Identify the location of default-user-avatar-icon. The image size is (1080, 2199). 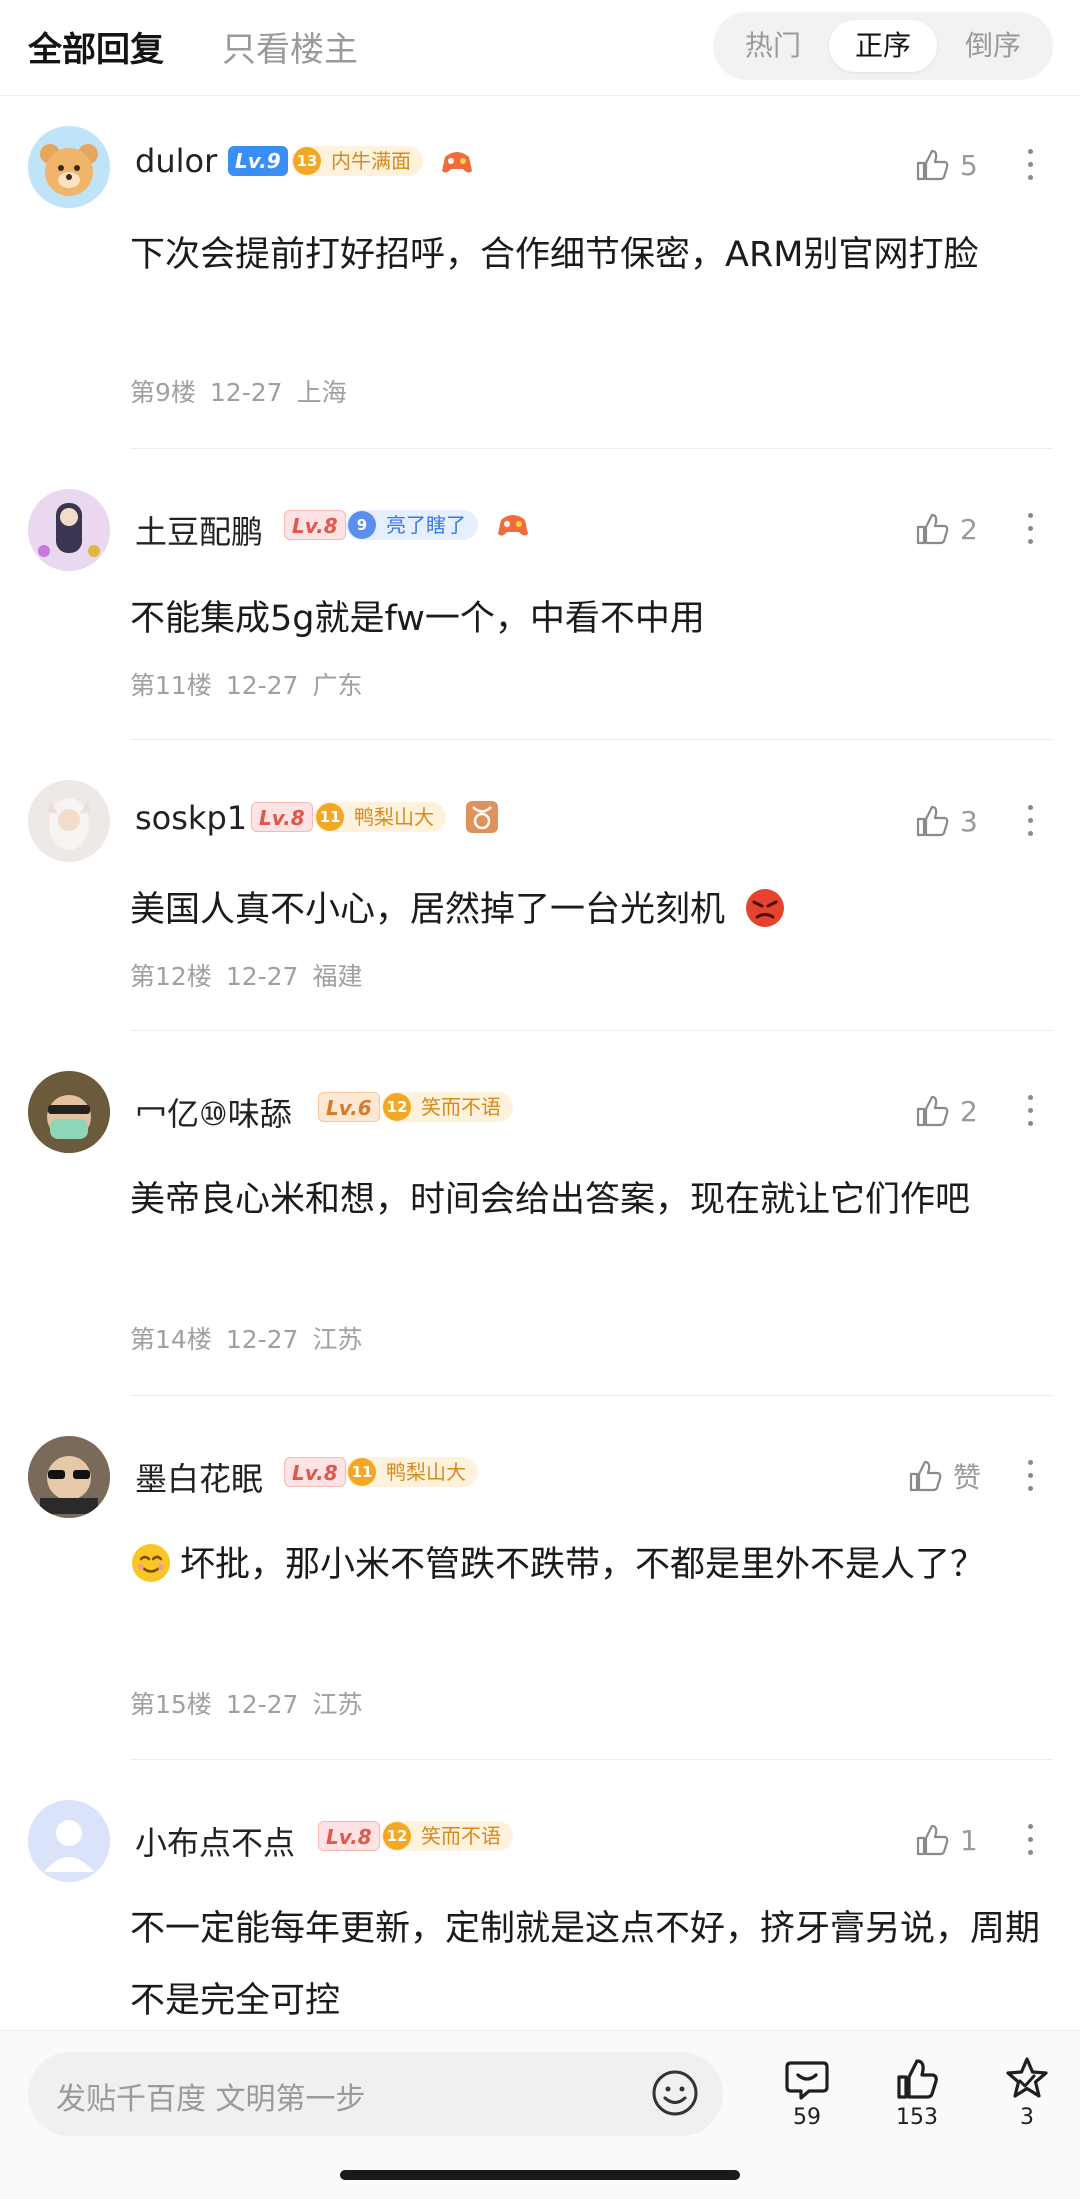
(69, 1841).